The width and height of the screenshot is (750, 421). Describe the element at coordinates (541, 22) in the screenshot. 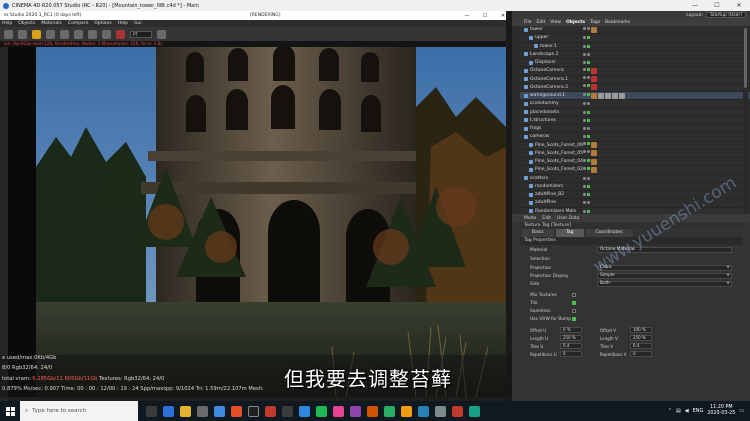

I see `om-menu-edit: Edit` at that location.